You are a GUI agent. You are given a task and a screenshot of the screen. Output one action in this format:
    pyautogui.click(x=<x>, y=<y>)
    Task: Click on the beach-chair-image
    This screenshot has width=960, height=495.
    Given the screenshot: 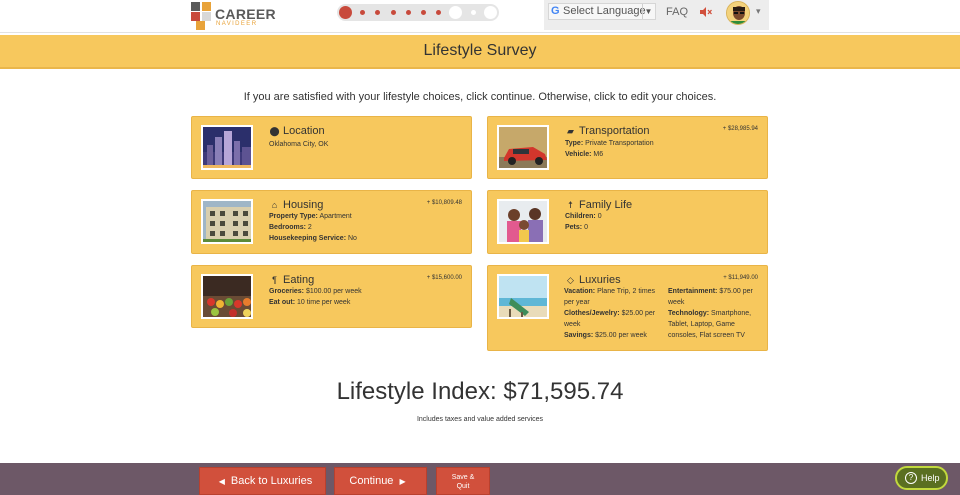 What is the action you would take?
    pyautogui.click(x=523, y=296)
    